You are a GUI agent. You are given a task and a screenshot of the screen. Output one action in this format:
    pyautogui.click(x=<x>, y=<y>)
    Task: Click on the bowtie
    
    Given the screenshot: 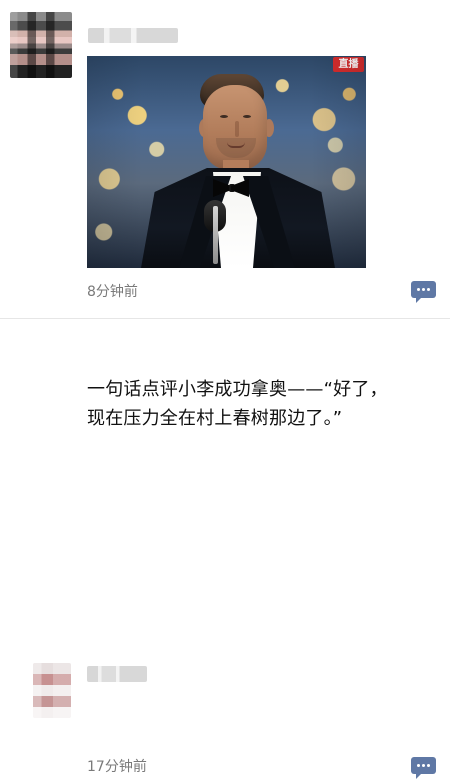 What is the action you would take?
    pyautogui.click(x=231, y=188)
    